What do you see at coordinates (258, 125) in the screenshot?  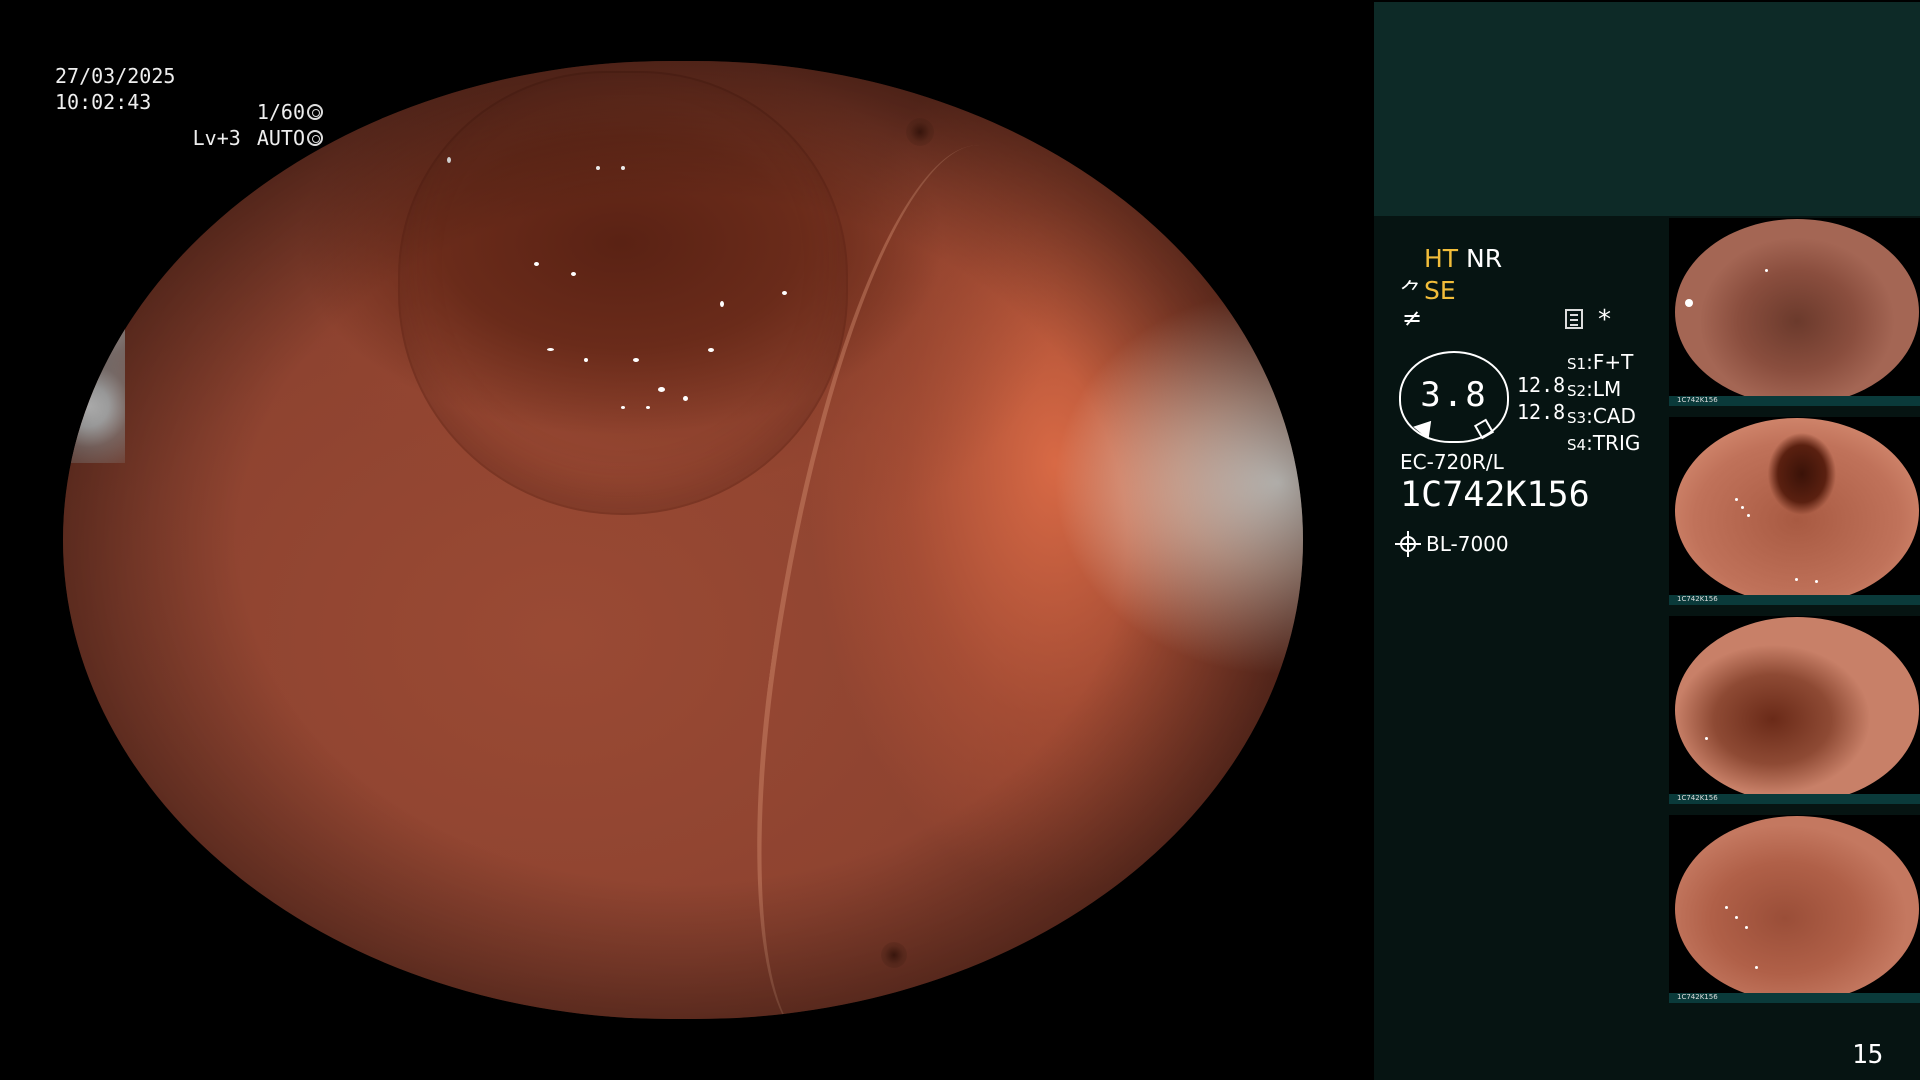 I see `exposure-readout: 1/60 Lv+3 AUTO` at bounding box center [258, 125].